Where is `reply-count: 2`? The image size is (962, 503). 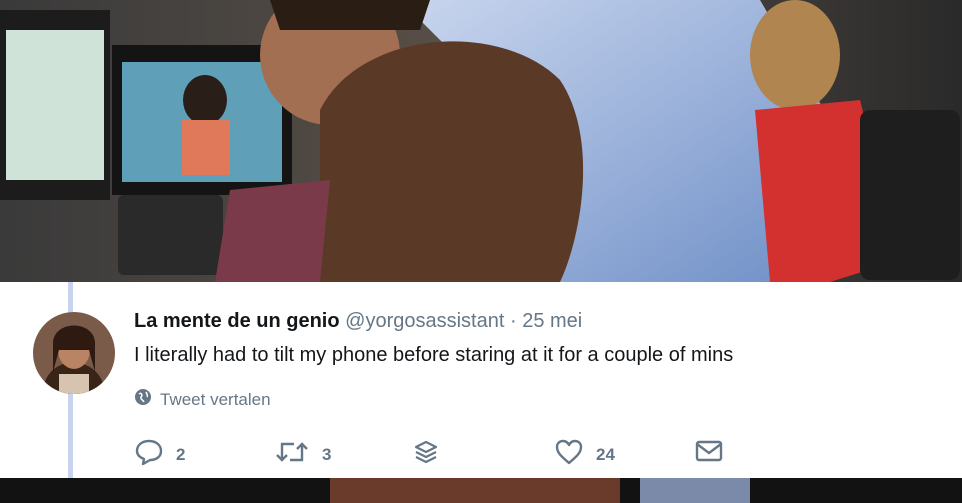
reply-count: 2 is located at coordinates (181, 454).